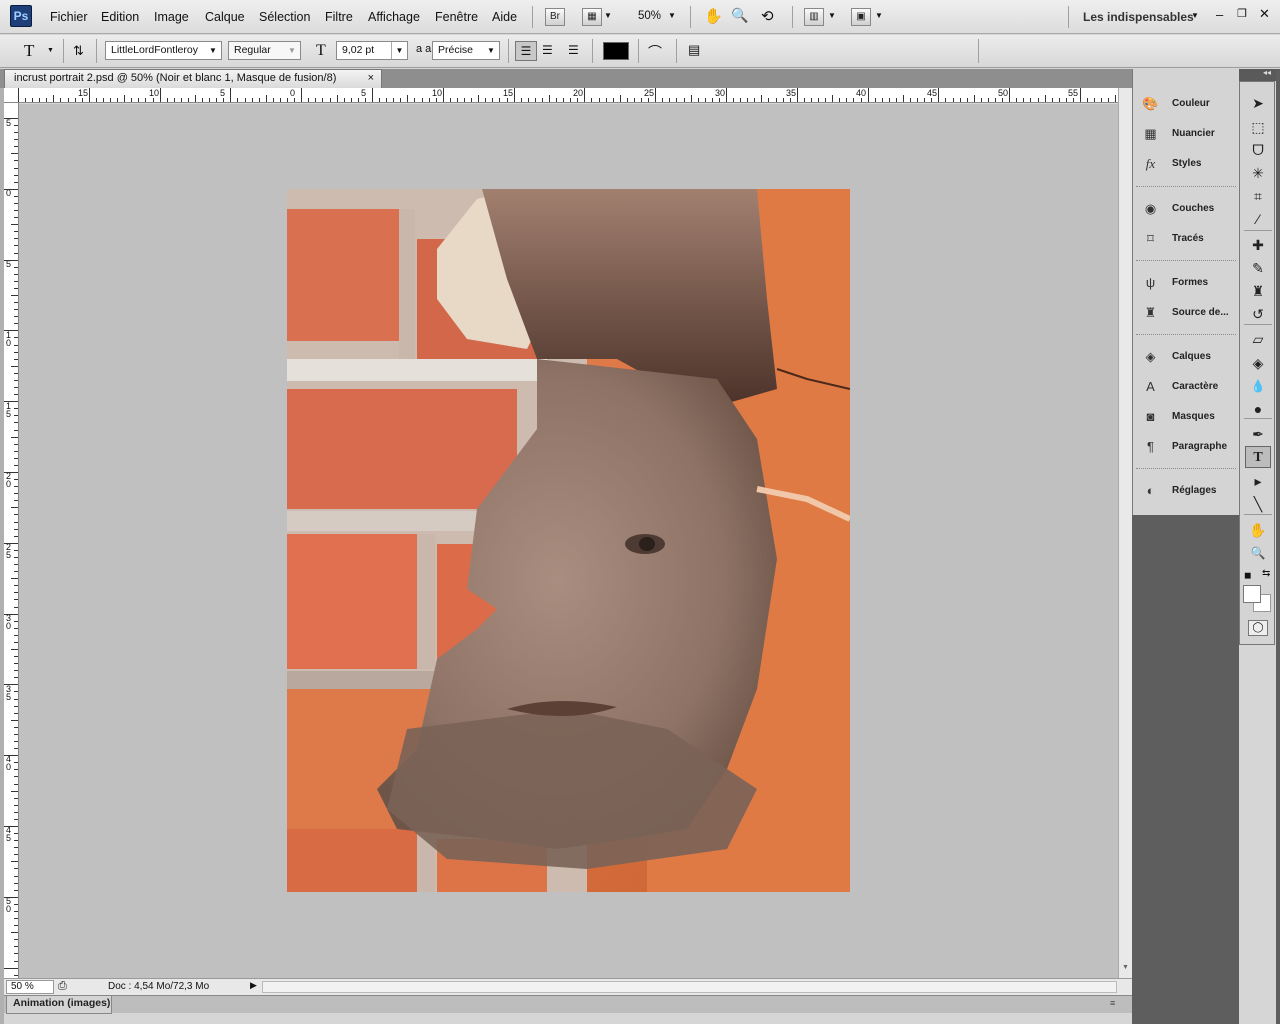 The width and height of the screenshot is (1280, 1024). What do you see at coordinates (1267, 72) in the screenshot?
I see `collapse-icon: ◂◂` at bounding box center [1267, 72].